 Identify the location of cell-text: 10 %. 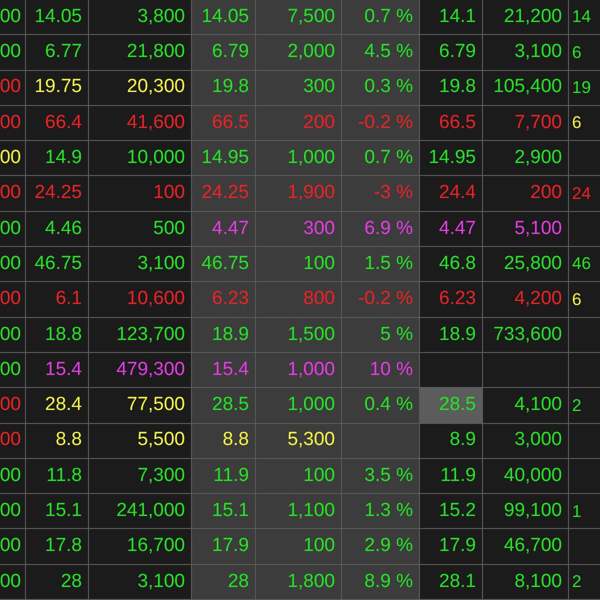
(391, 370).